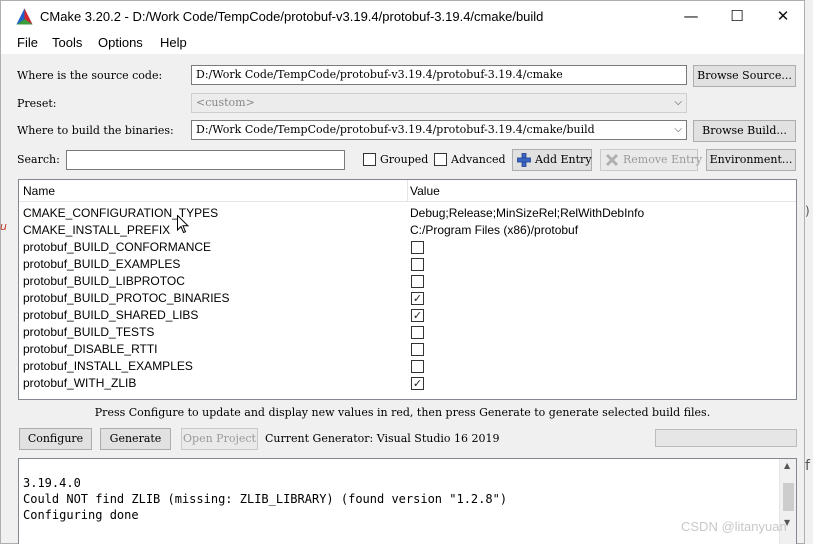 Image resolution: width=813 pixels, height=544 pixels. What do you see at coordinates (27, 42) in the screenshot?
I see `menu-file: File` at bounding box center [27, 42].